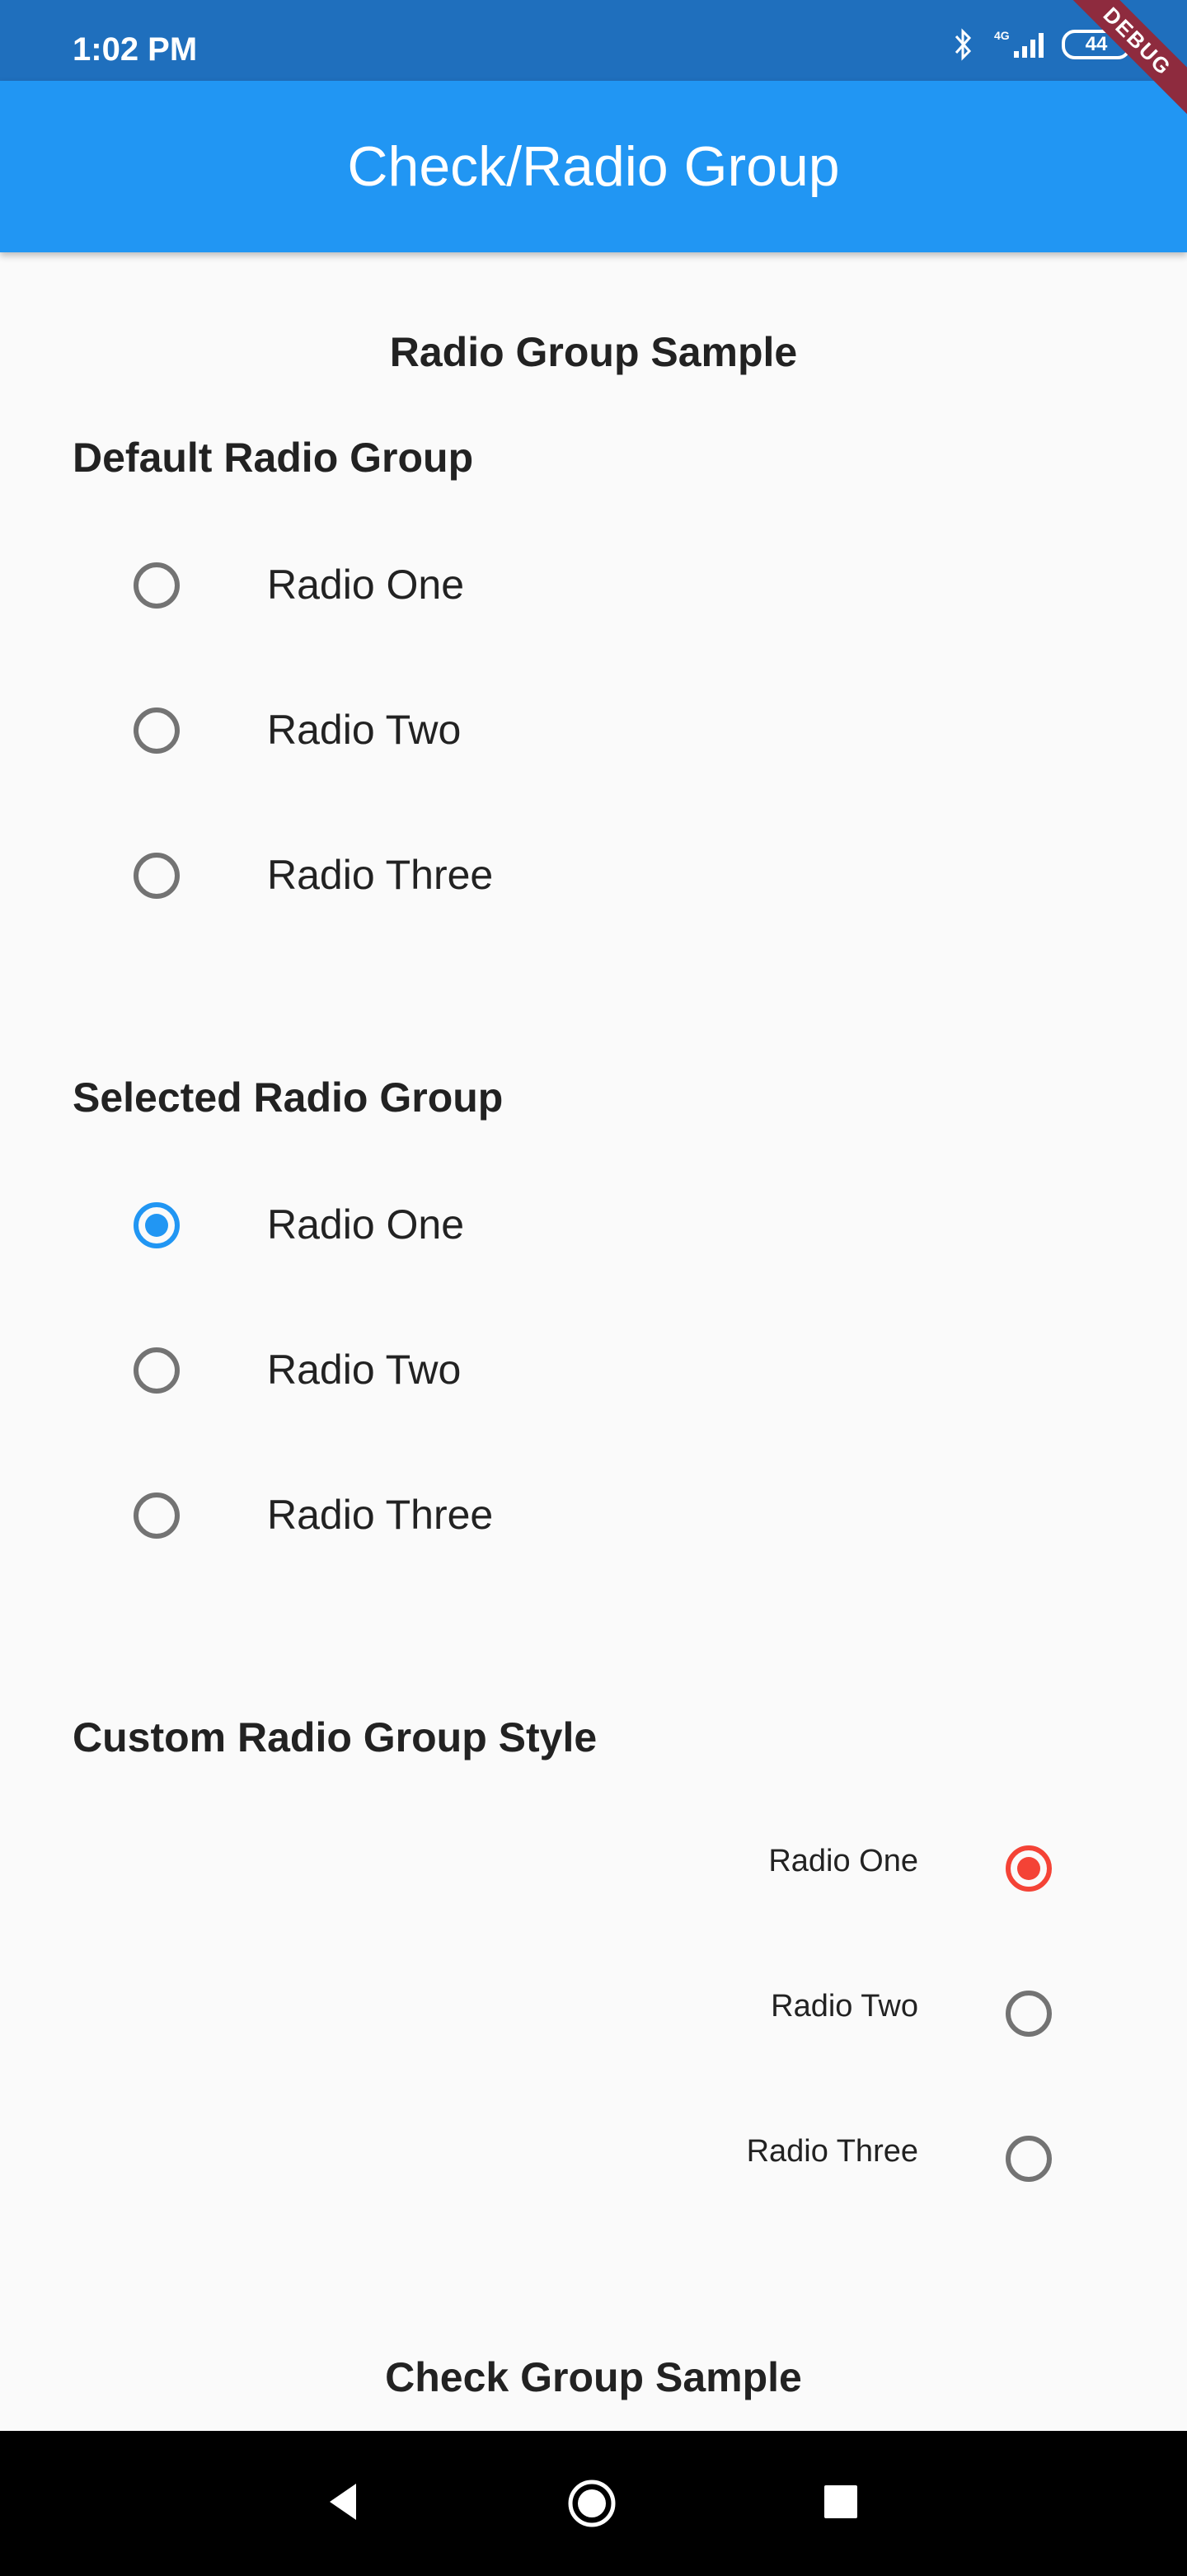 This screenshot has width=1187, height=2576. Describe the element at coordinates (593, 1225) in the screenshot. I see `selected-radio-one: Radio One` at that location.